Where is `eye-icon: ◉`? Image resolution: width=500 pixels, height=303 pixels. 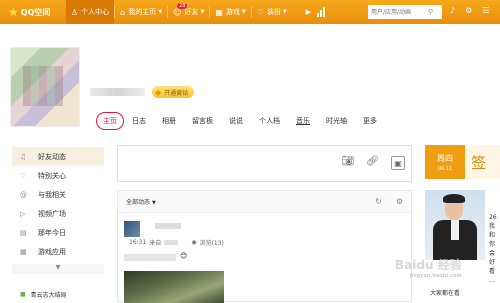
eye-icon: ◉ is located at coordinates (194, 242).